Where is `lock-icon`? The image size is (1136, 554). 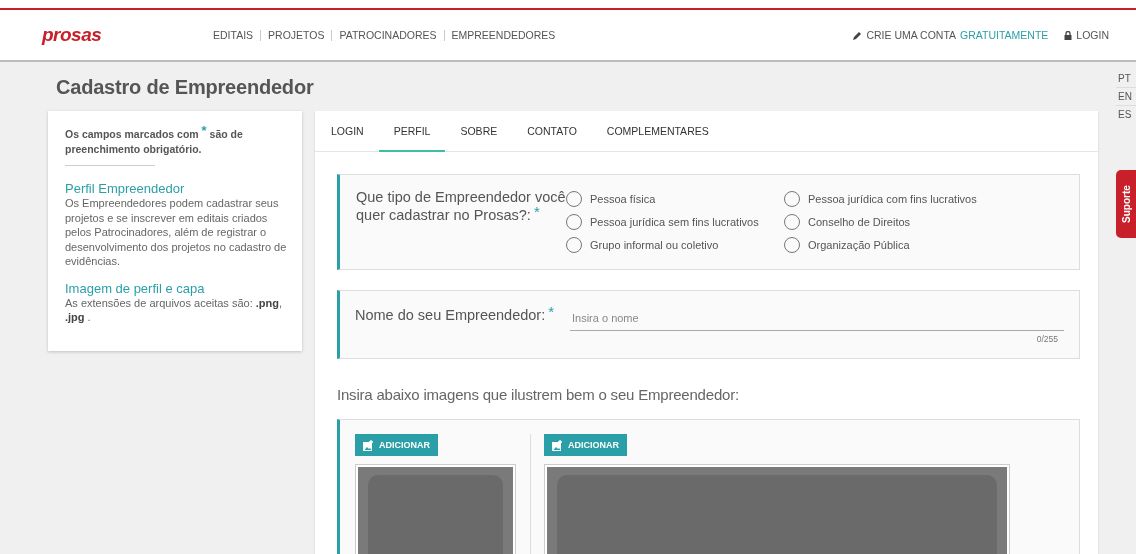
lock-icon is located at coordinates (1068, 35).